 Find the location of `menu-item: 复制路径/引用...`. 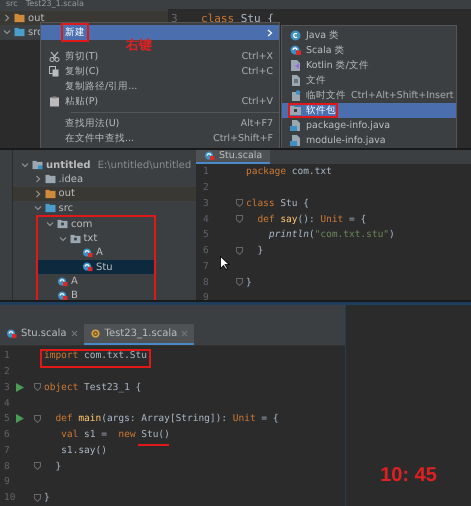

menu-item: 复制路径/引用... is located at coordinates (160, 86).